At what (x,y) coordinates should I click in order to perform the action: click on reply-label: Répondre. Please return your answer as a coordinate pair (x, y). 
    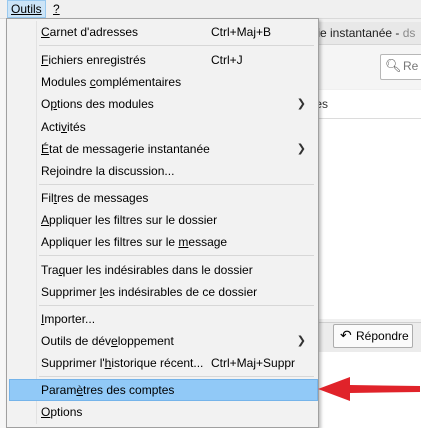
    Looking at the image, I should click on (382, 336).